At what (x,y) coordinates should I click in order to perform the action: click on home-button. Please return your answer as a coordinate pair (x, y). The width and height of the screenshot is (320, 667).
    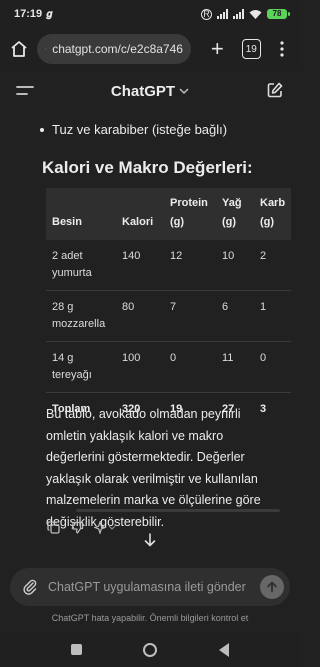
    Looking at the image, I should click on (19, 49).